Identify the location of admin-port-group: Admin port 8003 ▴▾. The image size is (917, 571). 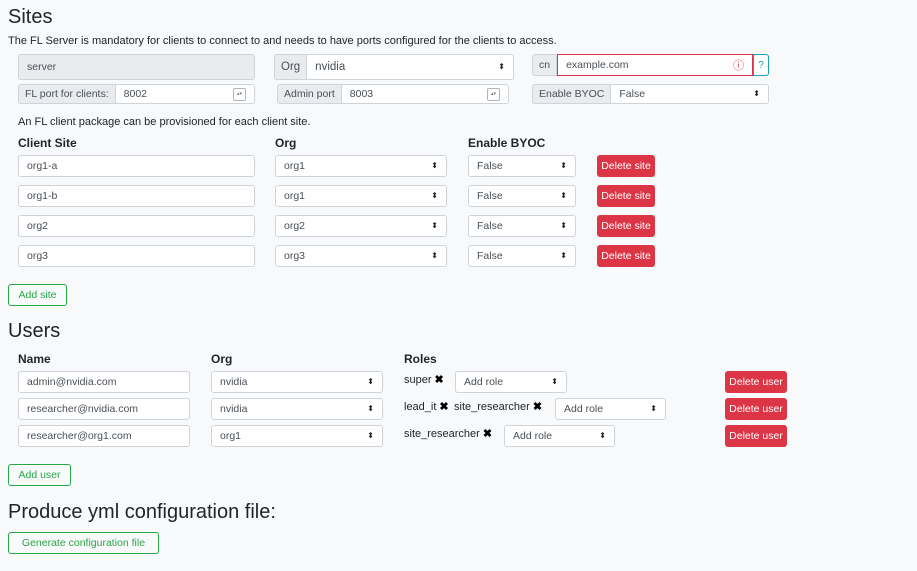
(393, 94).